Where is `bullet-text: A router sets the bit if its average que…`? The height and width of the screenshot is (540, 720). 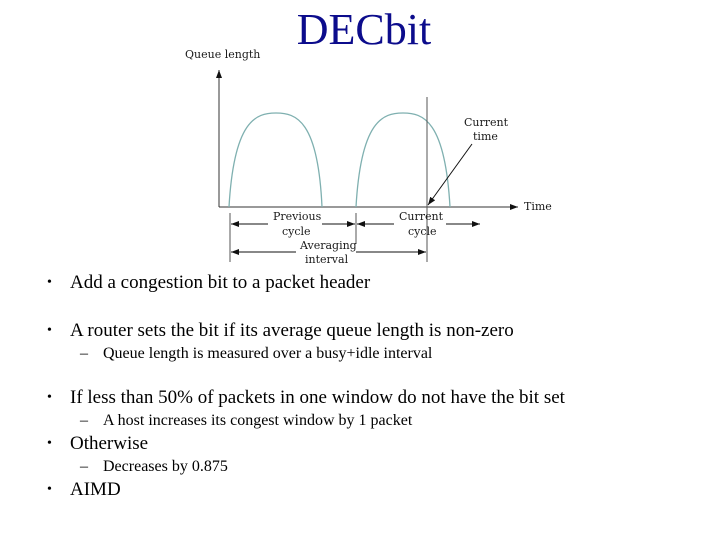
bullet-text: A router sets the bit if its average que… is located at coordinates (292, 330).